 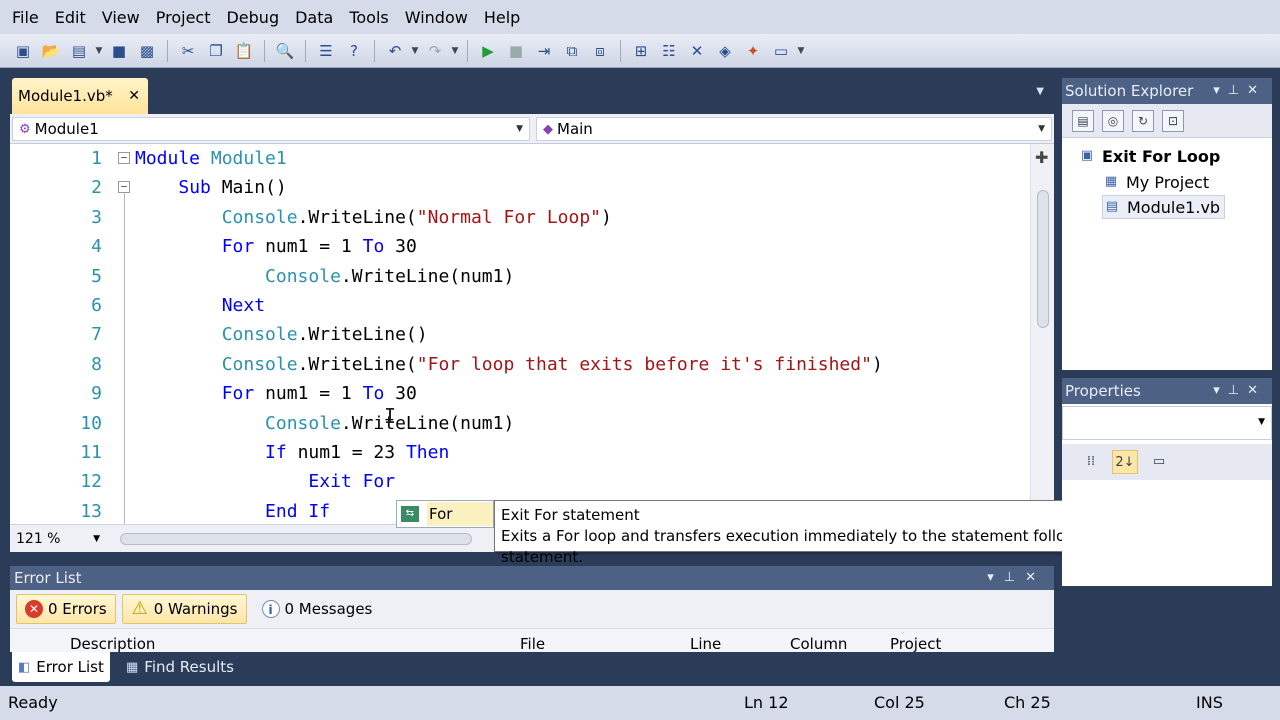 I want to click on tree-item-module1: ▤ Module1.vb, so click(x=1164, y=207).